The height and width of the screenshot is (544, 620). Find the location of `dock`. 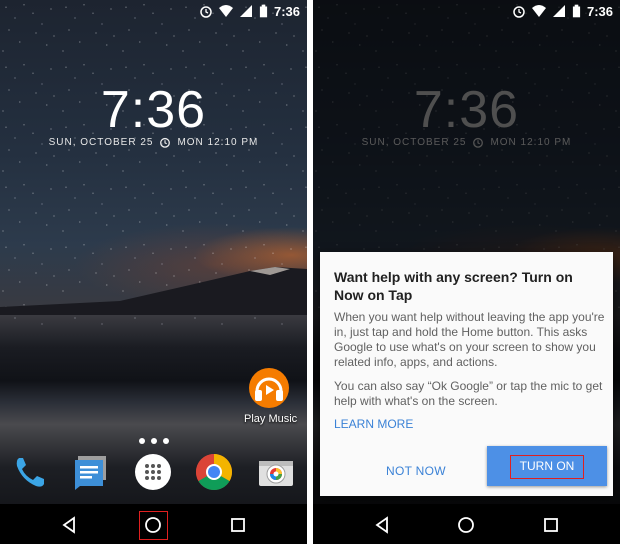

dock is located at coordinates (153, 475).